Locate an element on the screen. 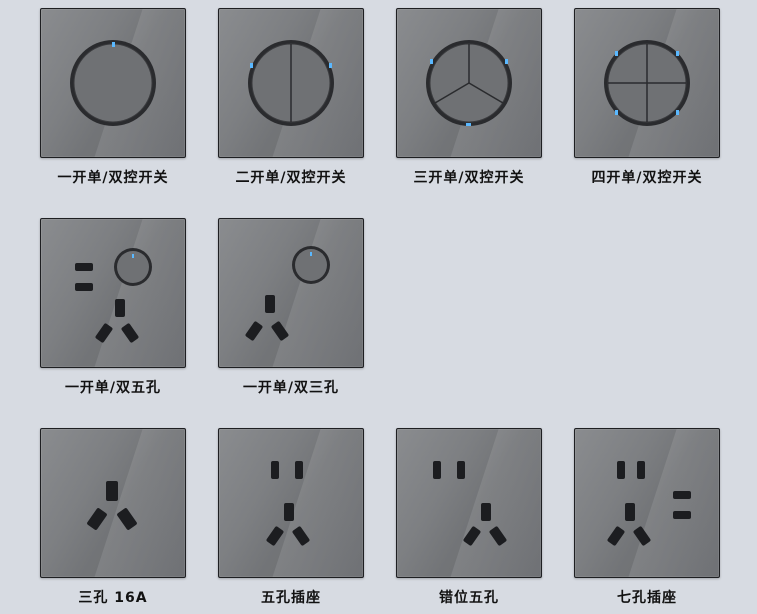  offset-five-hole-socket-icon is located at coordinates (470, 503).